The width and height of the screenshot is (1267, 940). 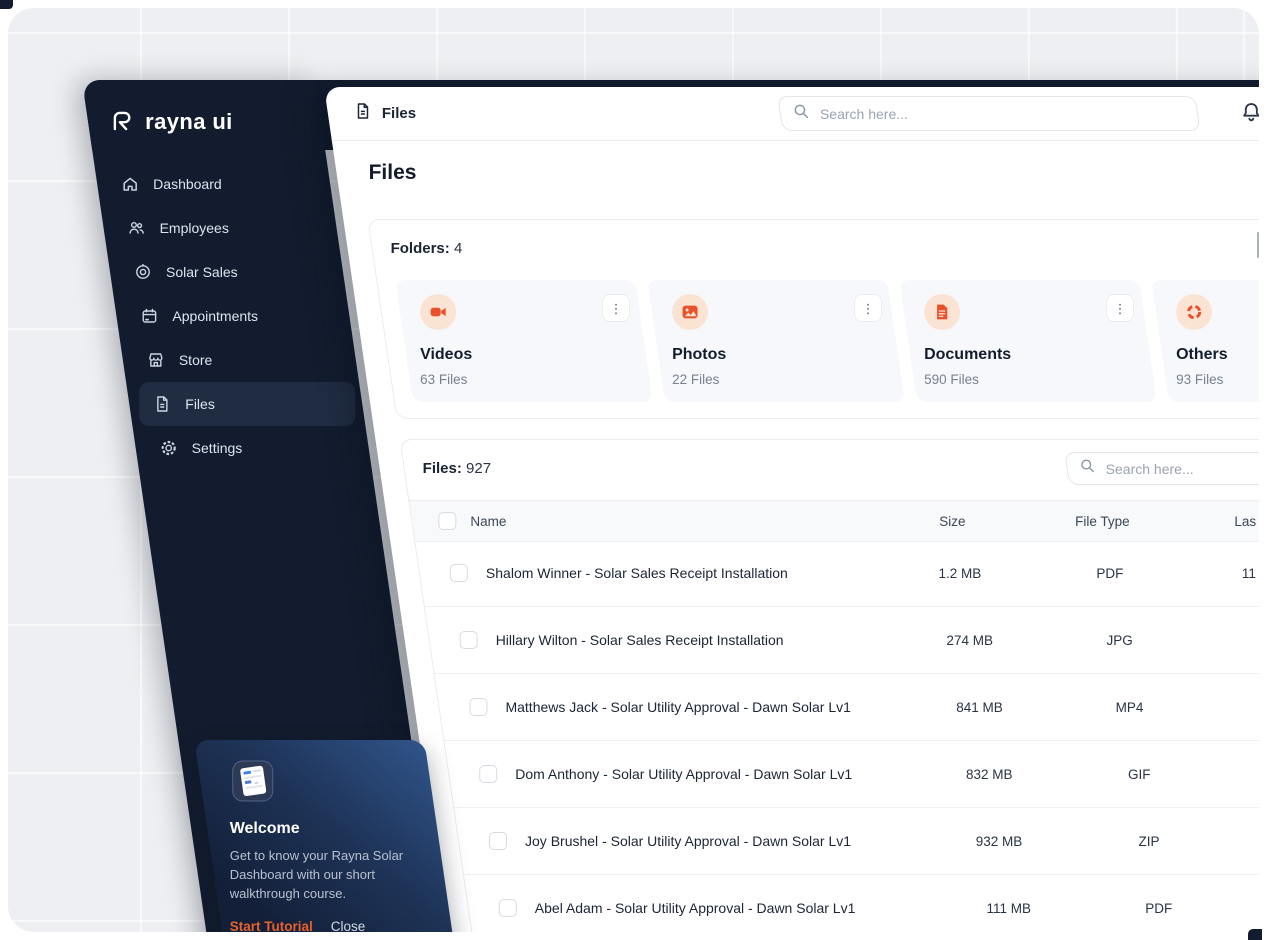 What do you see at coordinates (202, 272) in the screenshot?
I see `sidebar-item-label: Solar Sales` at bounding box center [202, 272].